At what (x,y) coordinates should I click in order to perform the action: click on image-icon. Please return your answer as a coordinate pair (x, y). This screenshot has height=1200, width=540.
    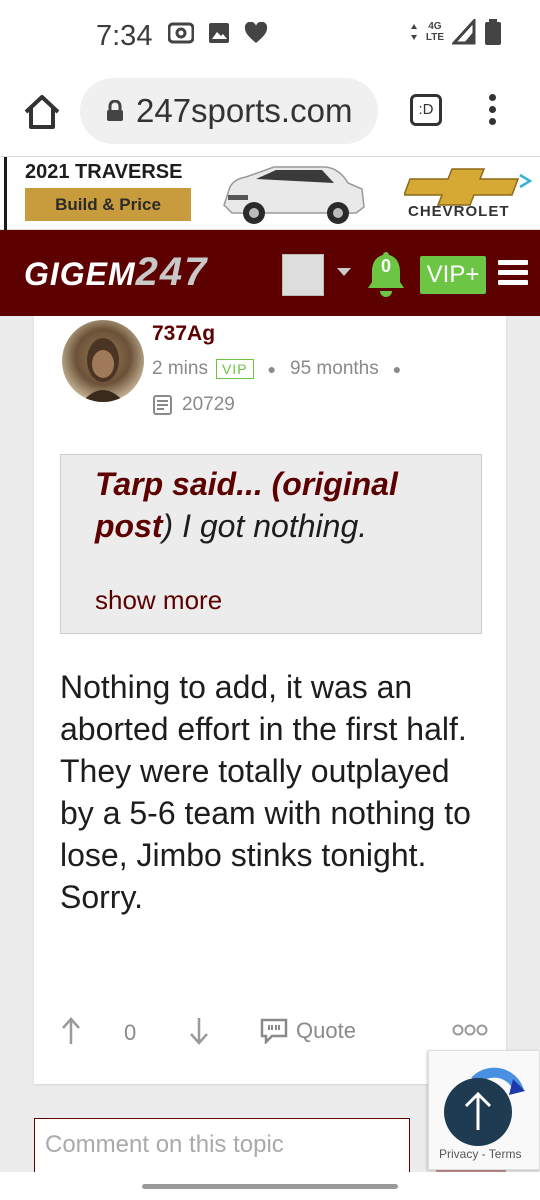
    Looking at the image, I should click on (219, 33).